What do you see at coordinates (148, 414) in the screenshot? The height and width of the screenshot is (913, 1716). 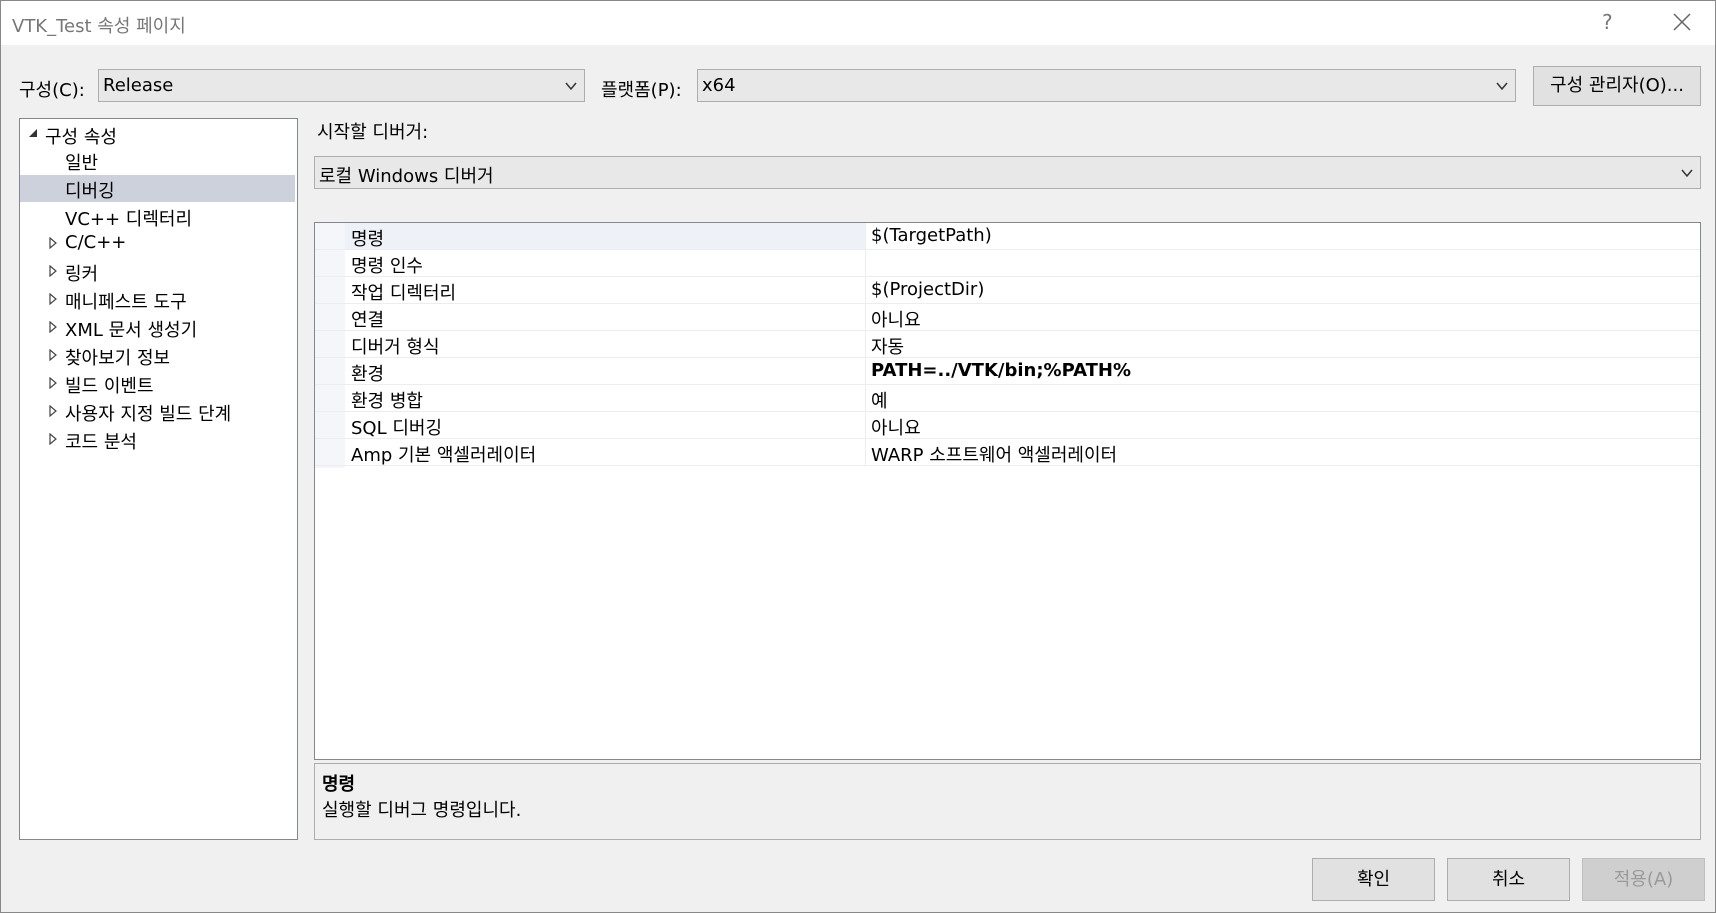 I see `tree-item-label: 사용자 지정 빌드 단계` at bounding box center [148, 414].